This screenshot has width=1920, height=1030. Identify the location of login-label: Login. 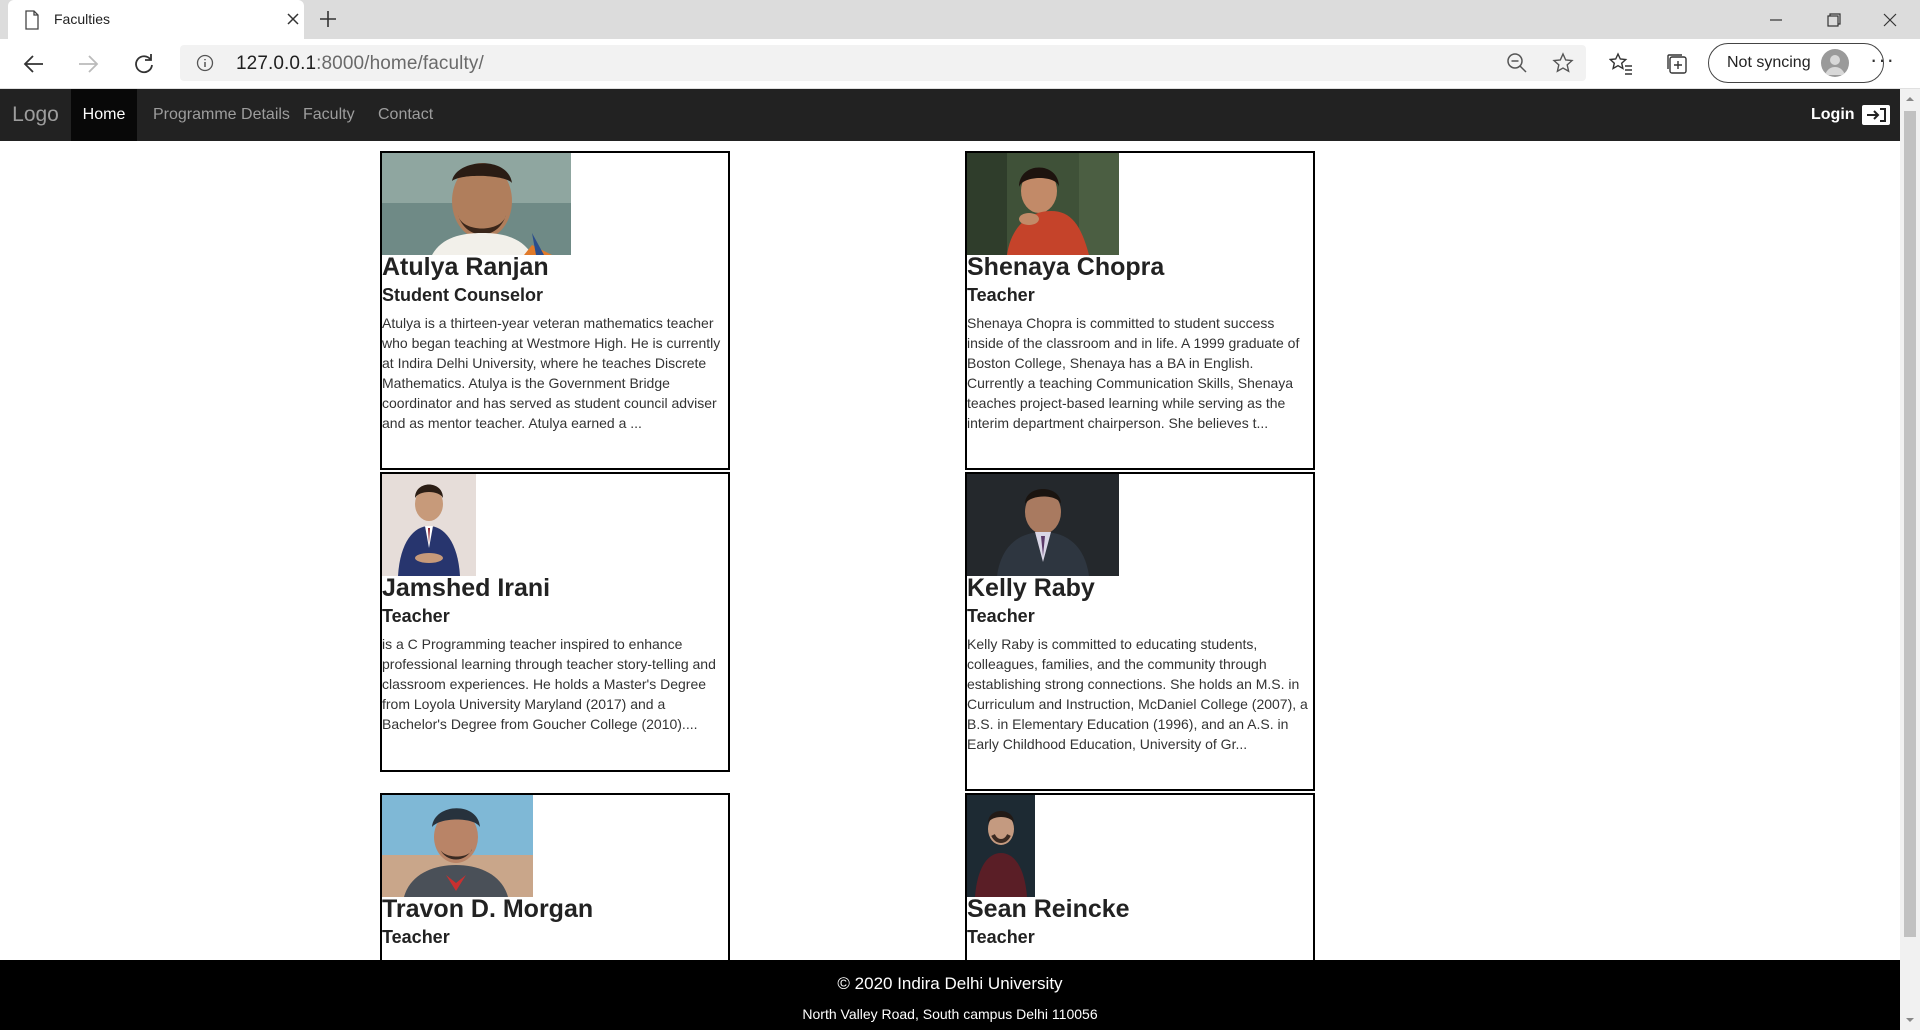
(1833, 114).